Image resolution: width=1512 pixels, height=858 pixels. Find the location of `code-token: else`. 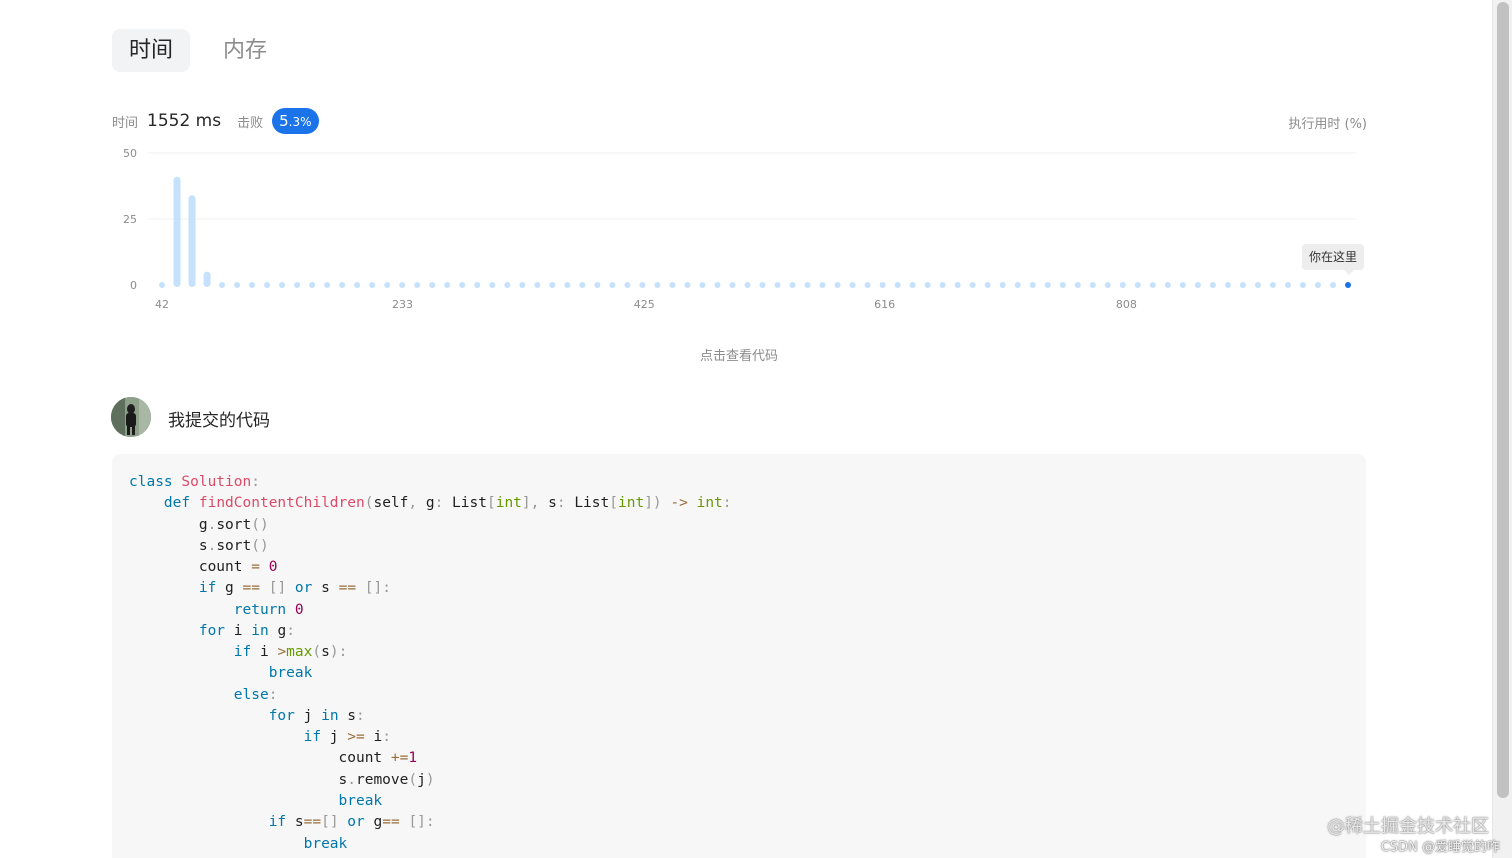

code-token: else is located at coordinates (251, 694).